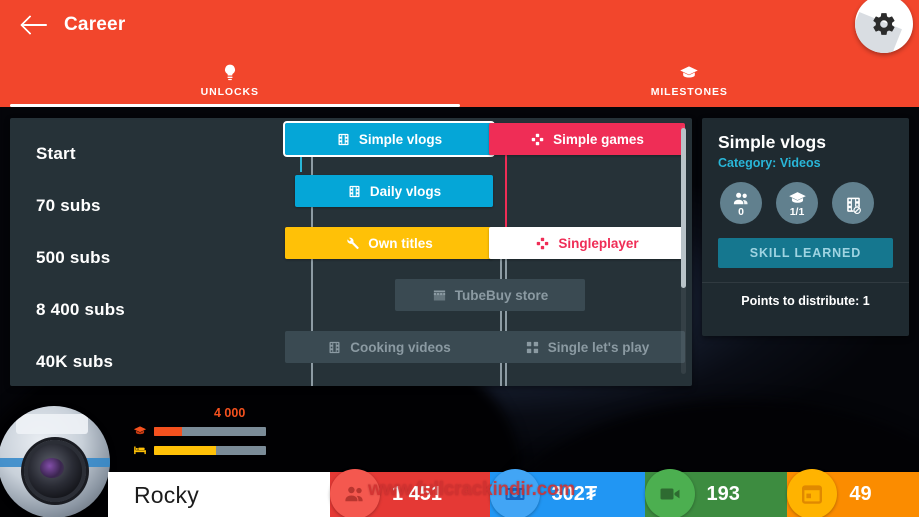 This screenshot has height=517, width=919. I want to click on tab-bar: UNLOCKS MILESTONES, so click(459, 78).